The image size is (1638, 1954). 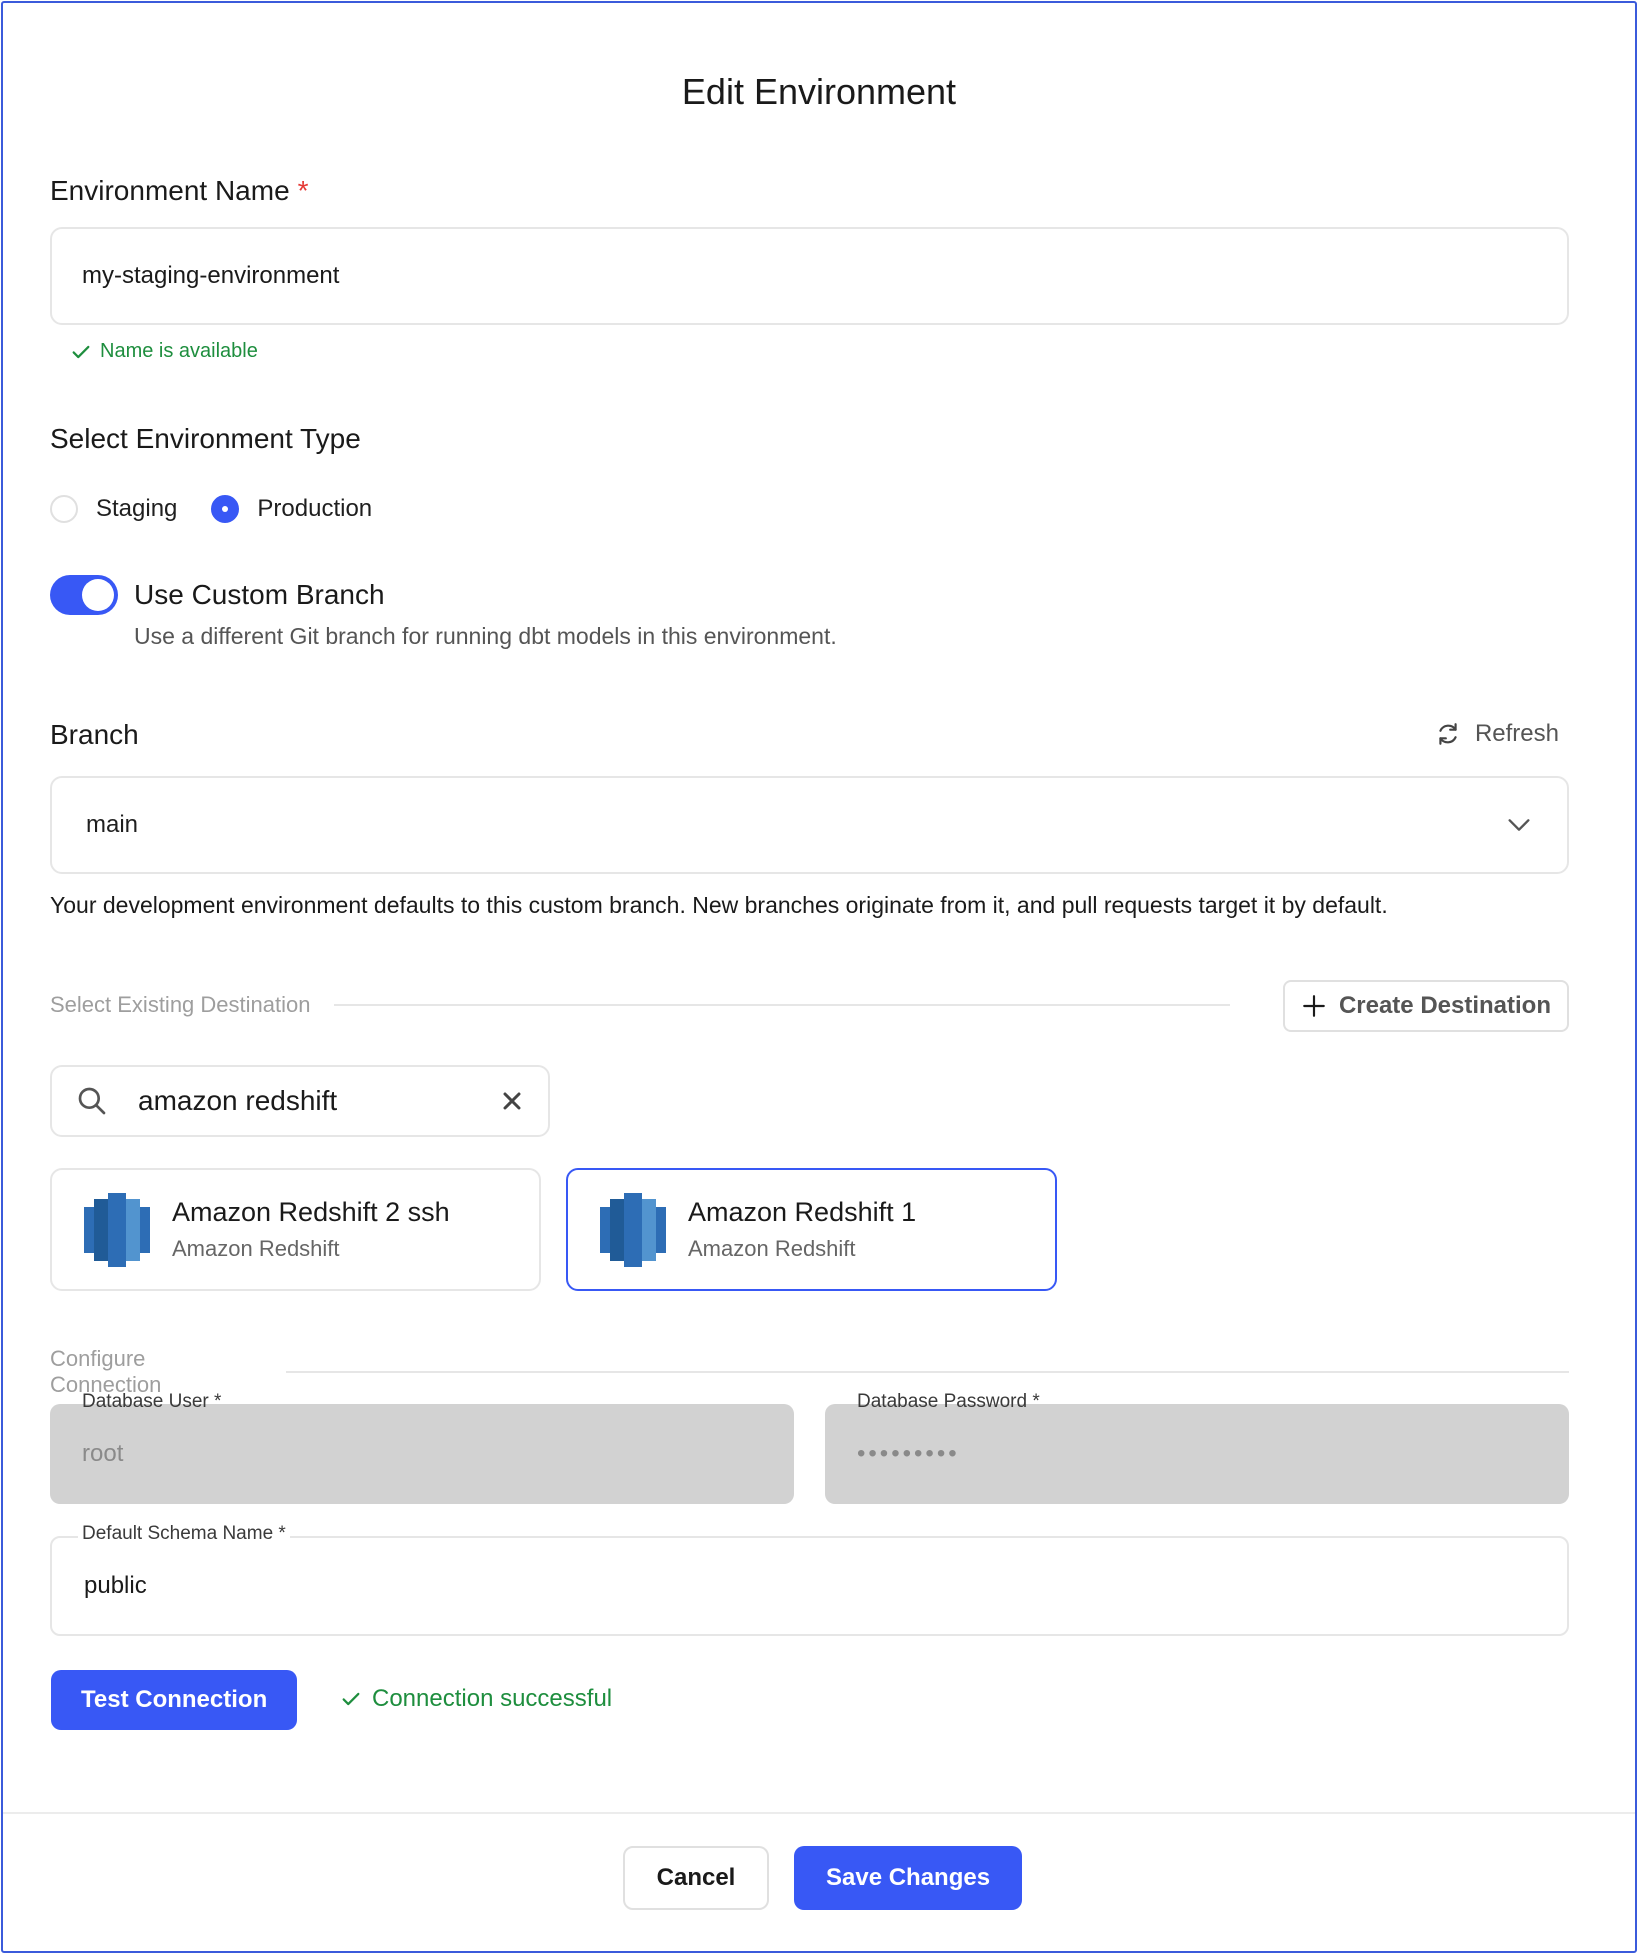 I want to click on radio-production: Production, so click(x=291, y=509).